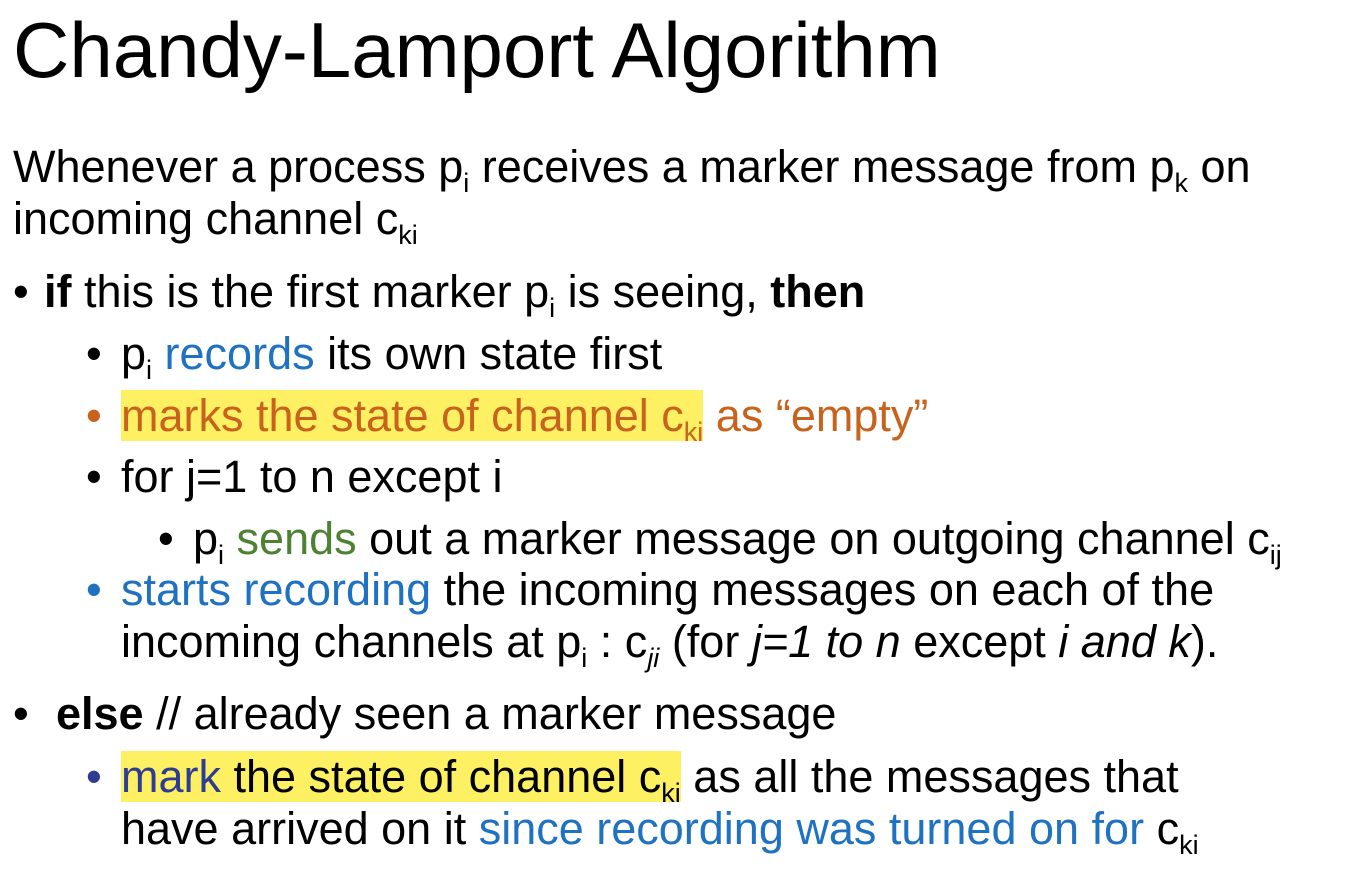  Describe the element at coordinates (477, 50) in the screenshot. I see `page-title: Chandy-Lamport Algorithm` at that location.